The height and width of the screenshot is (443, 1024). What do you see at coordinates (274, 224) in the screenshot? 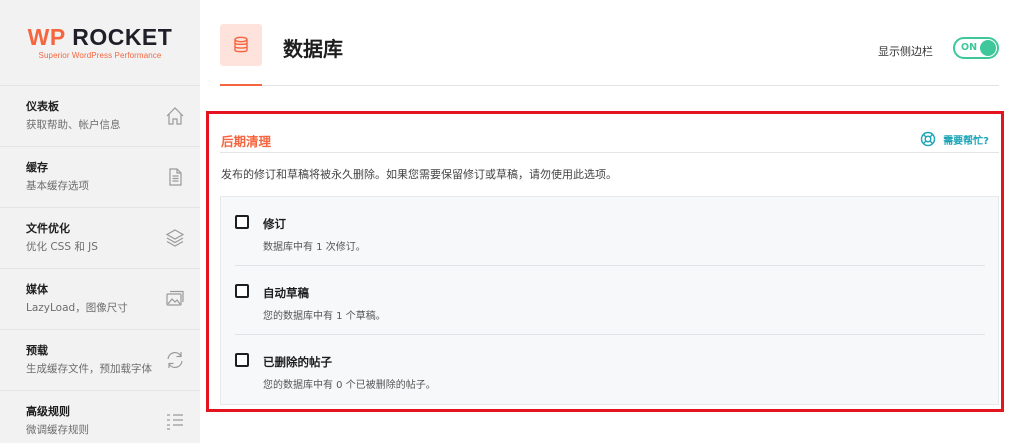
I see `option-label: 修订` at bounding box center [274, 224].